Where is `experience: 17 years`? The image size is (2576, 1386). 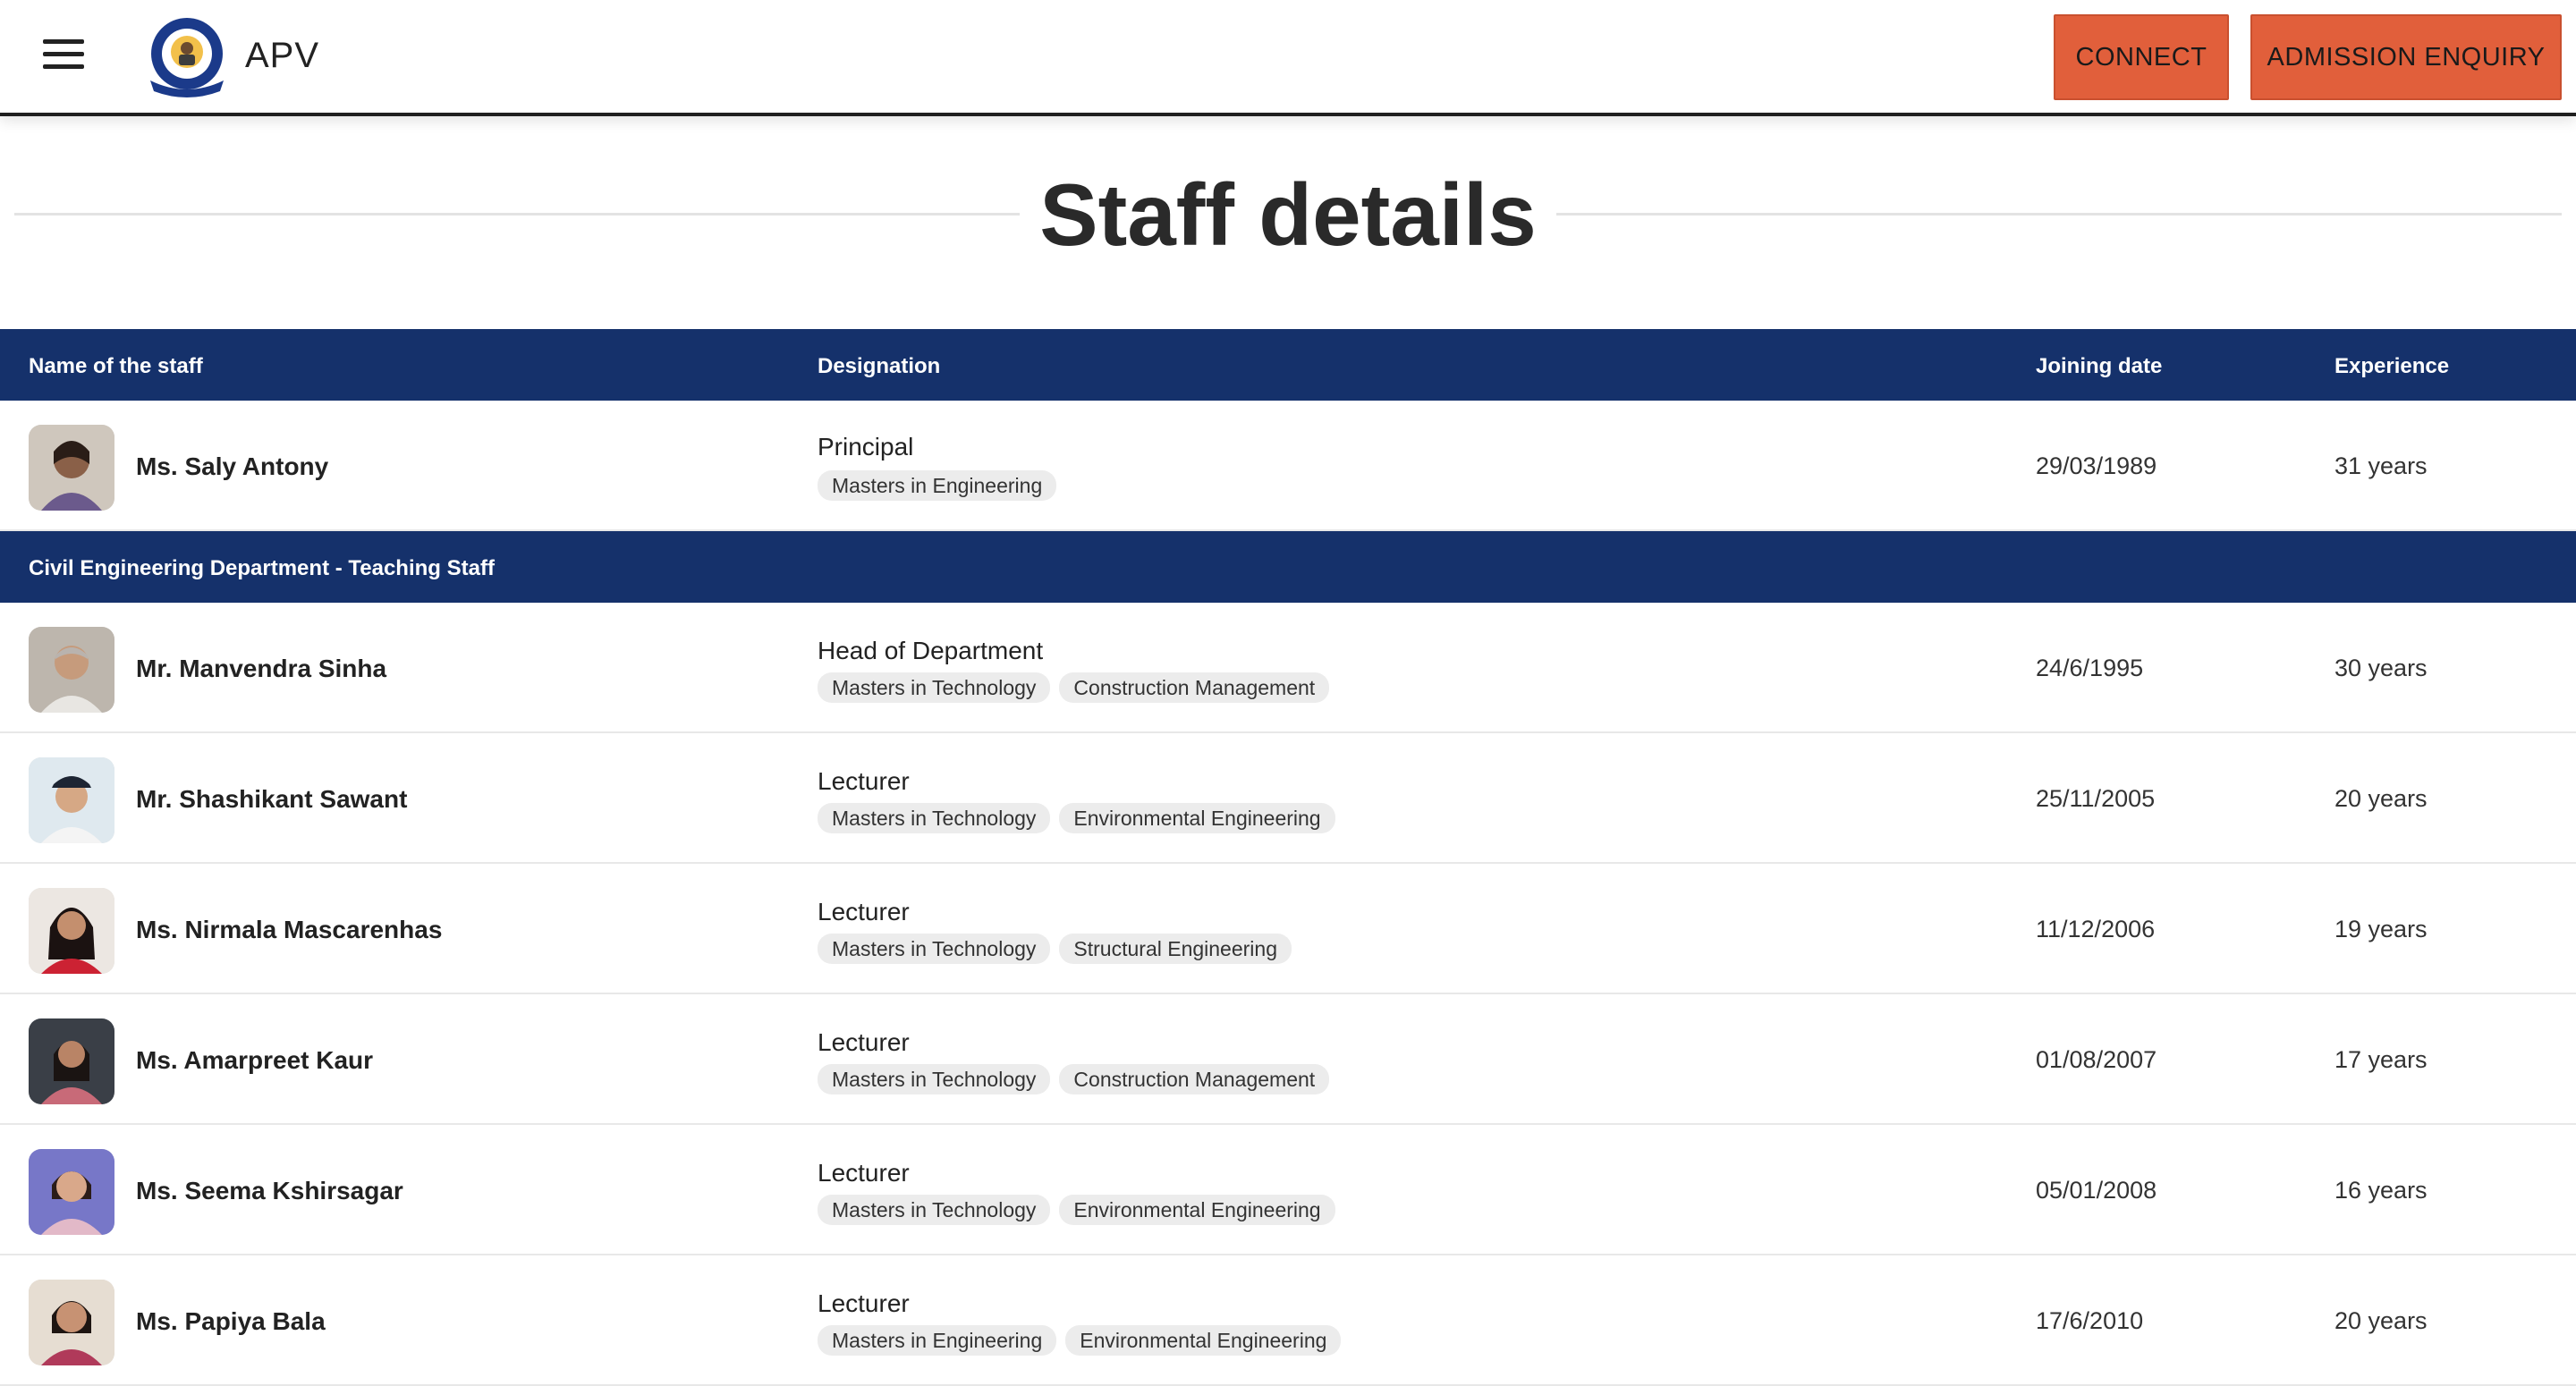
experience: 17 years is located at coordinates (2381, 1060).